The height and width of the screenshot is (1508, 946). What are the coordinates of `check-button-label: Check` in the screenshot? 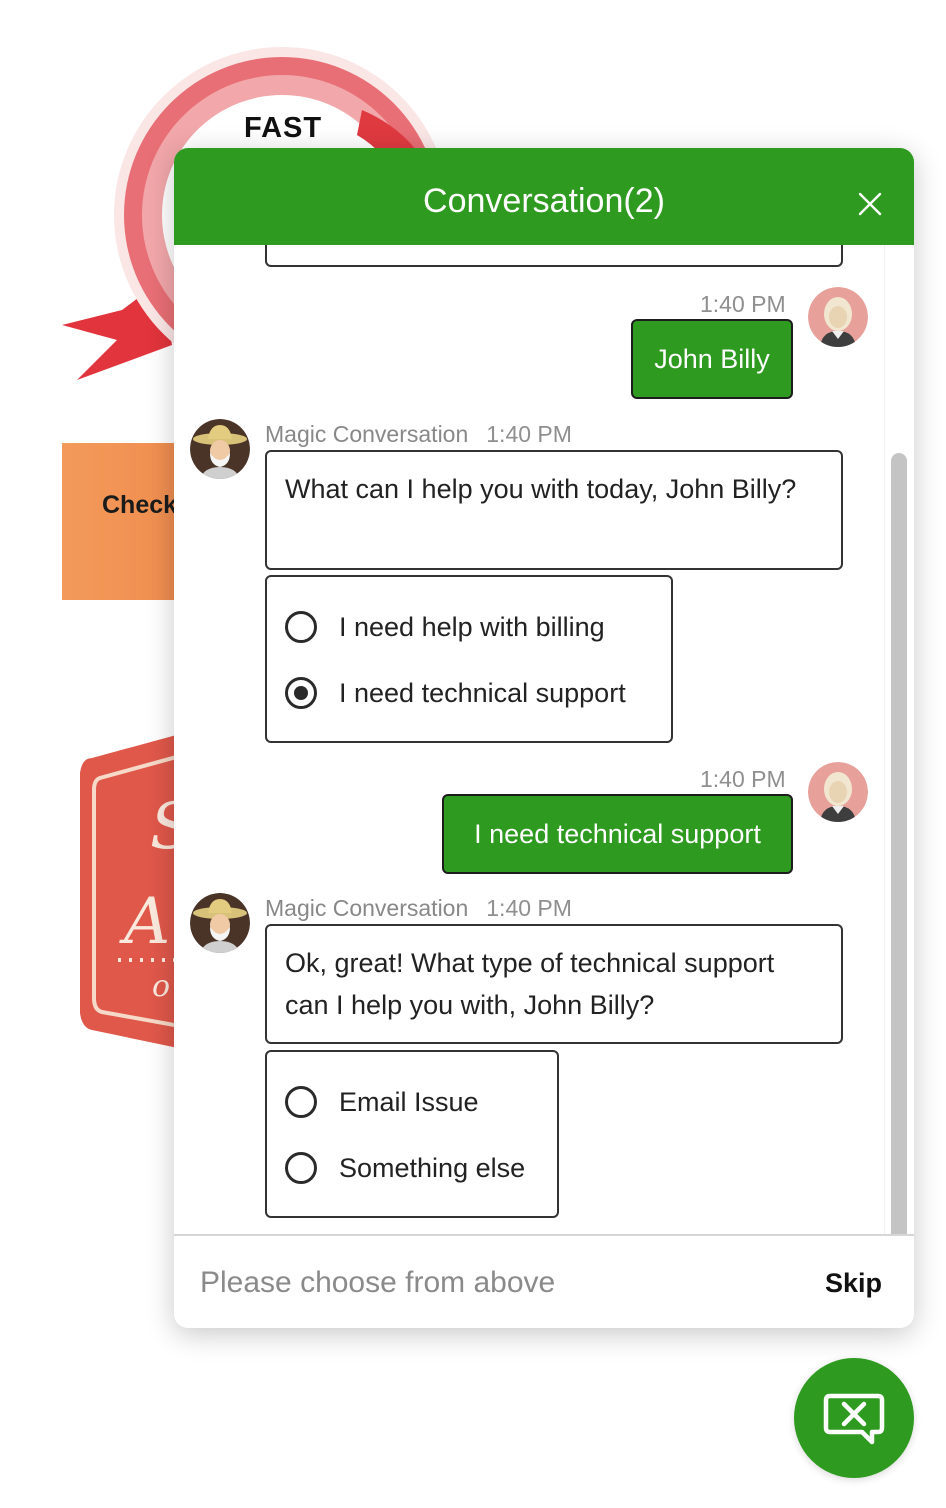 It's located at (140, 505).